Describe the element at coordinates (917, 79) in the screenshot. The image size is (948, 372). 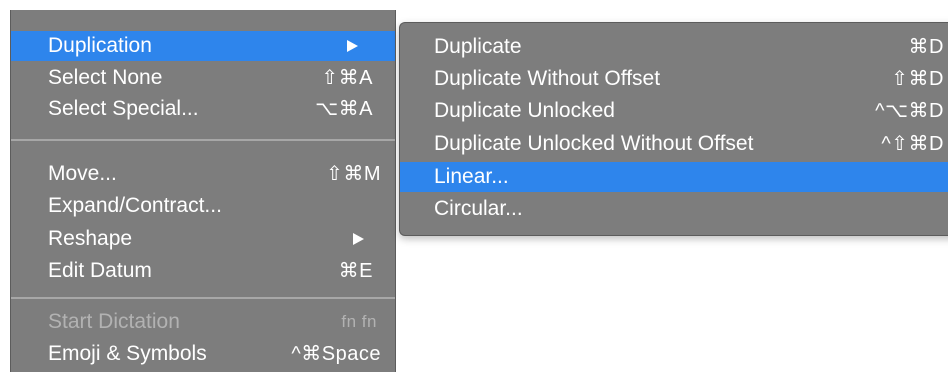
I see `menu-item-shortcut: ⇧⌘D` at that location.